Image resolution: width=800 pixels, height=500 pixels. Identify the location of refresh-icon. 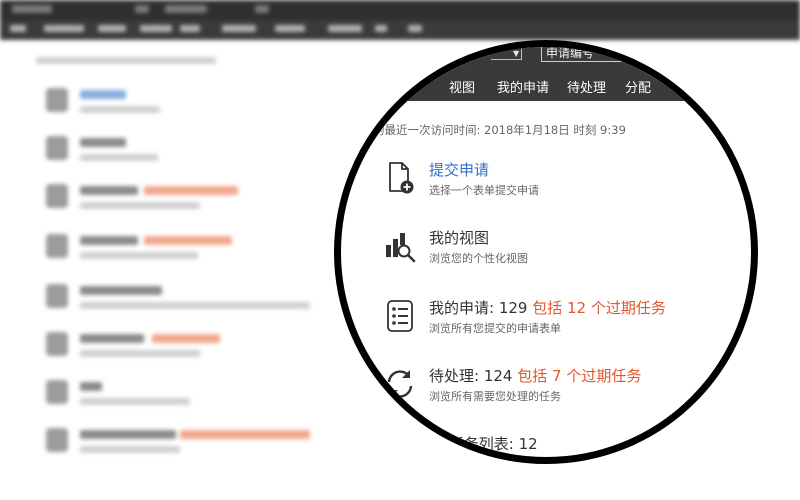
(400, 384).